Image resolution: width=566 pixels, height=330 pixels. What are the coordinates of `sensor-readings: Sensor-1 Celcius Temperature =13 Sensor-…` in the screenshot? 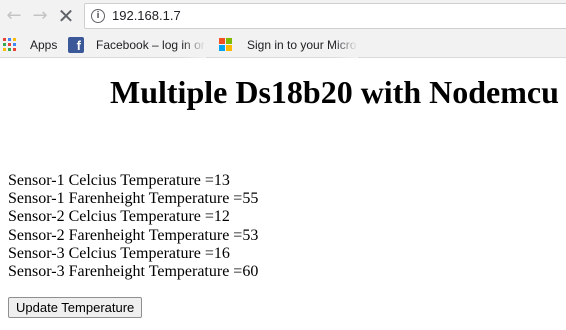 It's located at (133, 226).